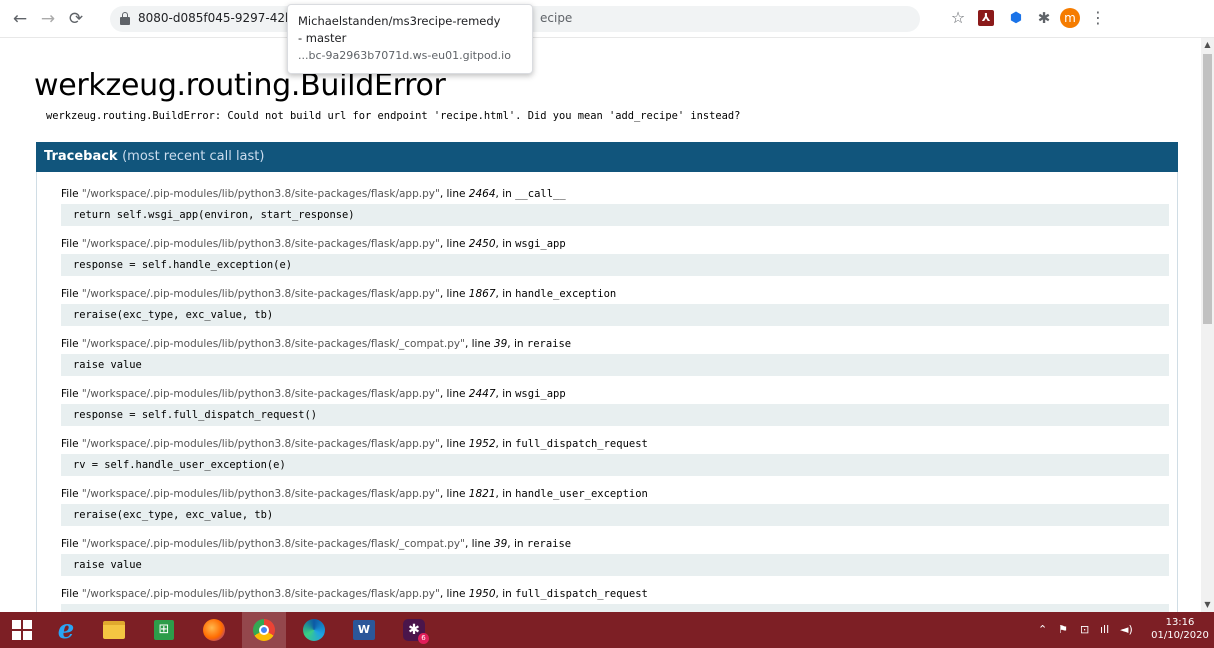 Image resolution: width=1214 pixels, height=648 pixels. I want to click on frame-line-number: 2464, so click(482, 194).